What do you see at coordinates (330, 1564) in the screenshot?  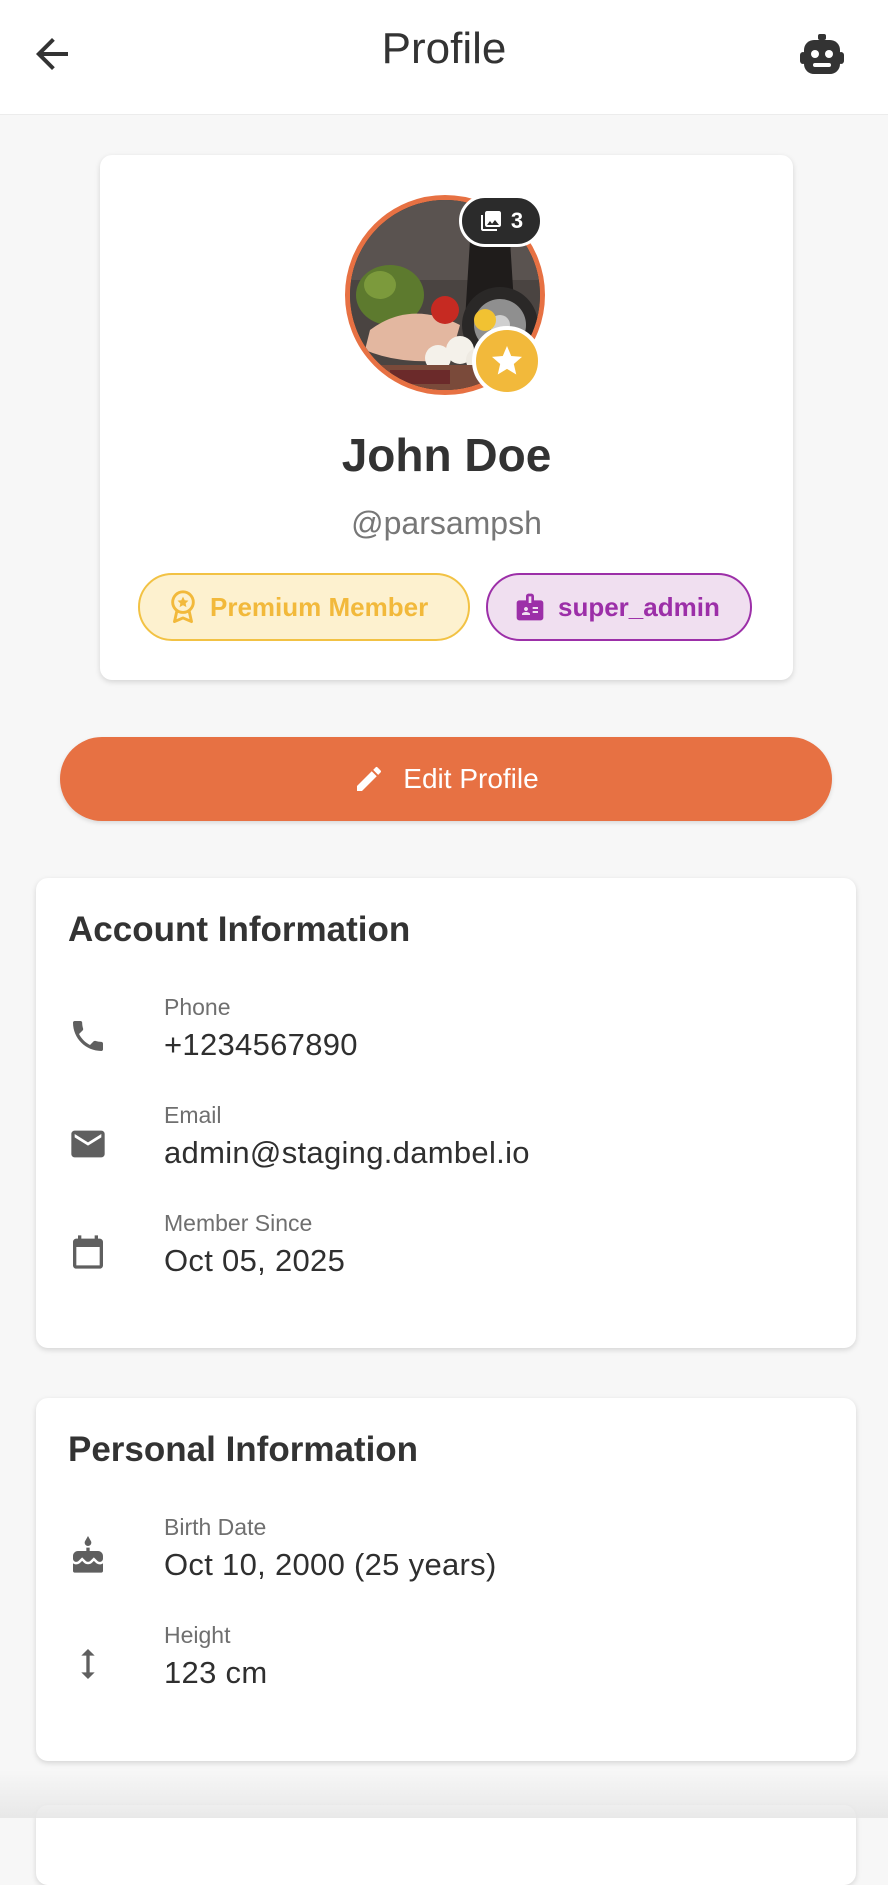 I see `birth-date-value: Oct 10, 2000 (25 years)` at bounding box center [330, 1564].